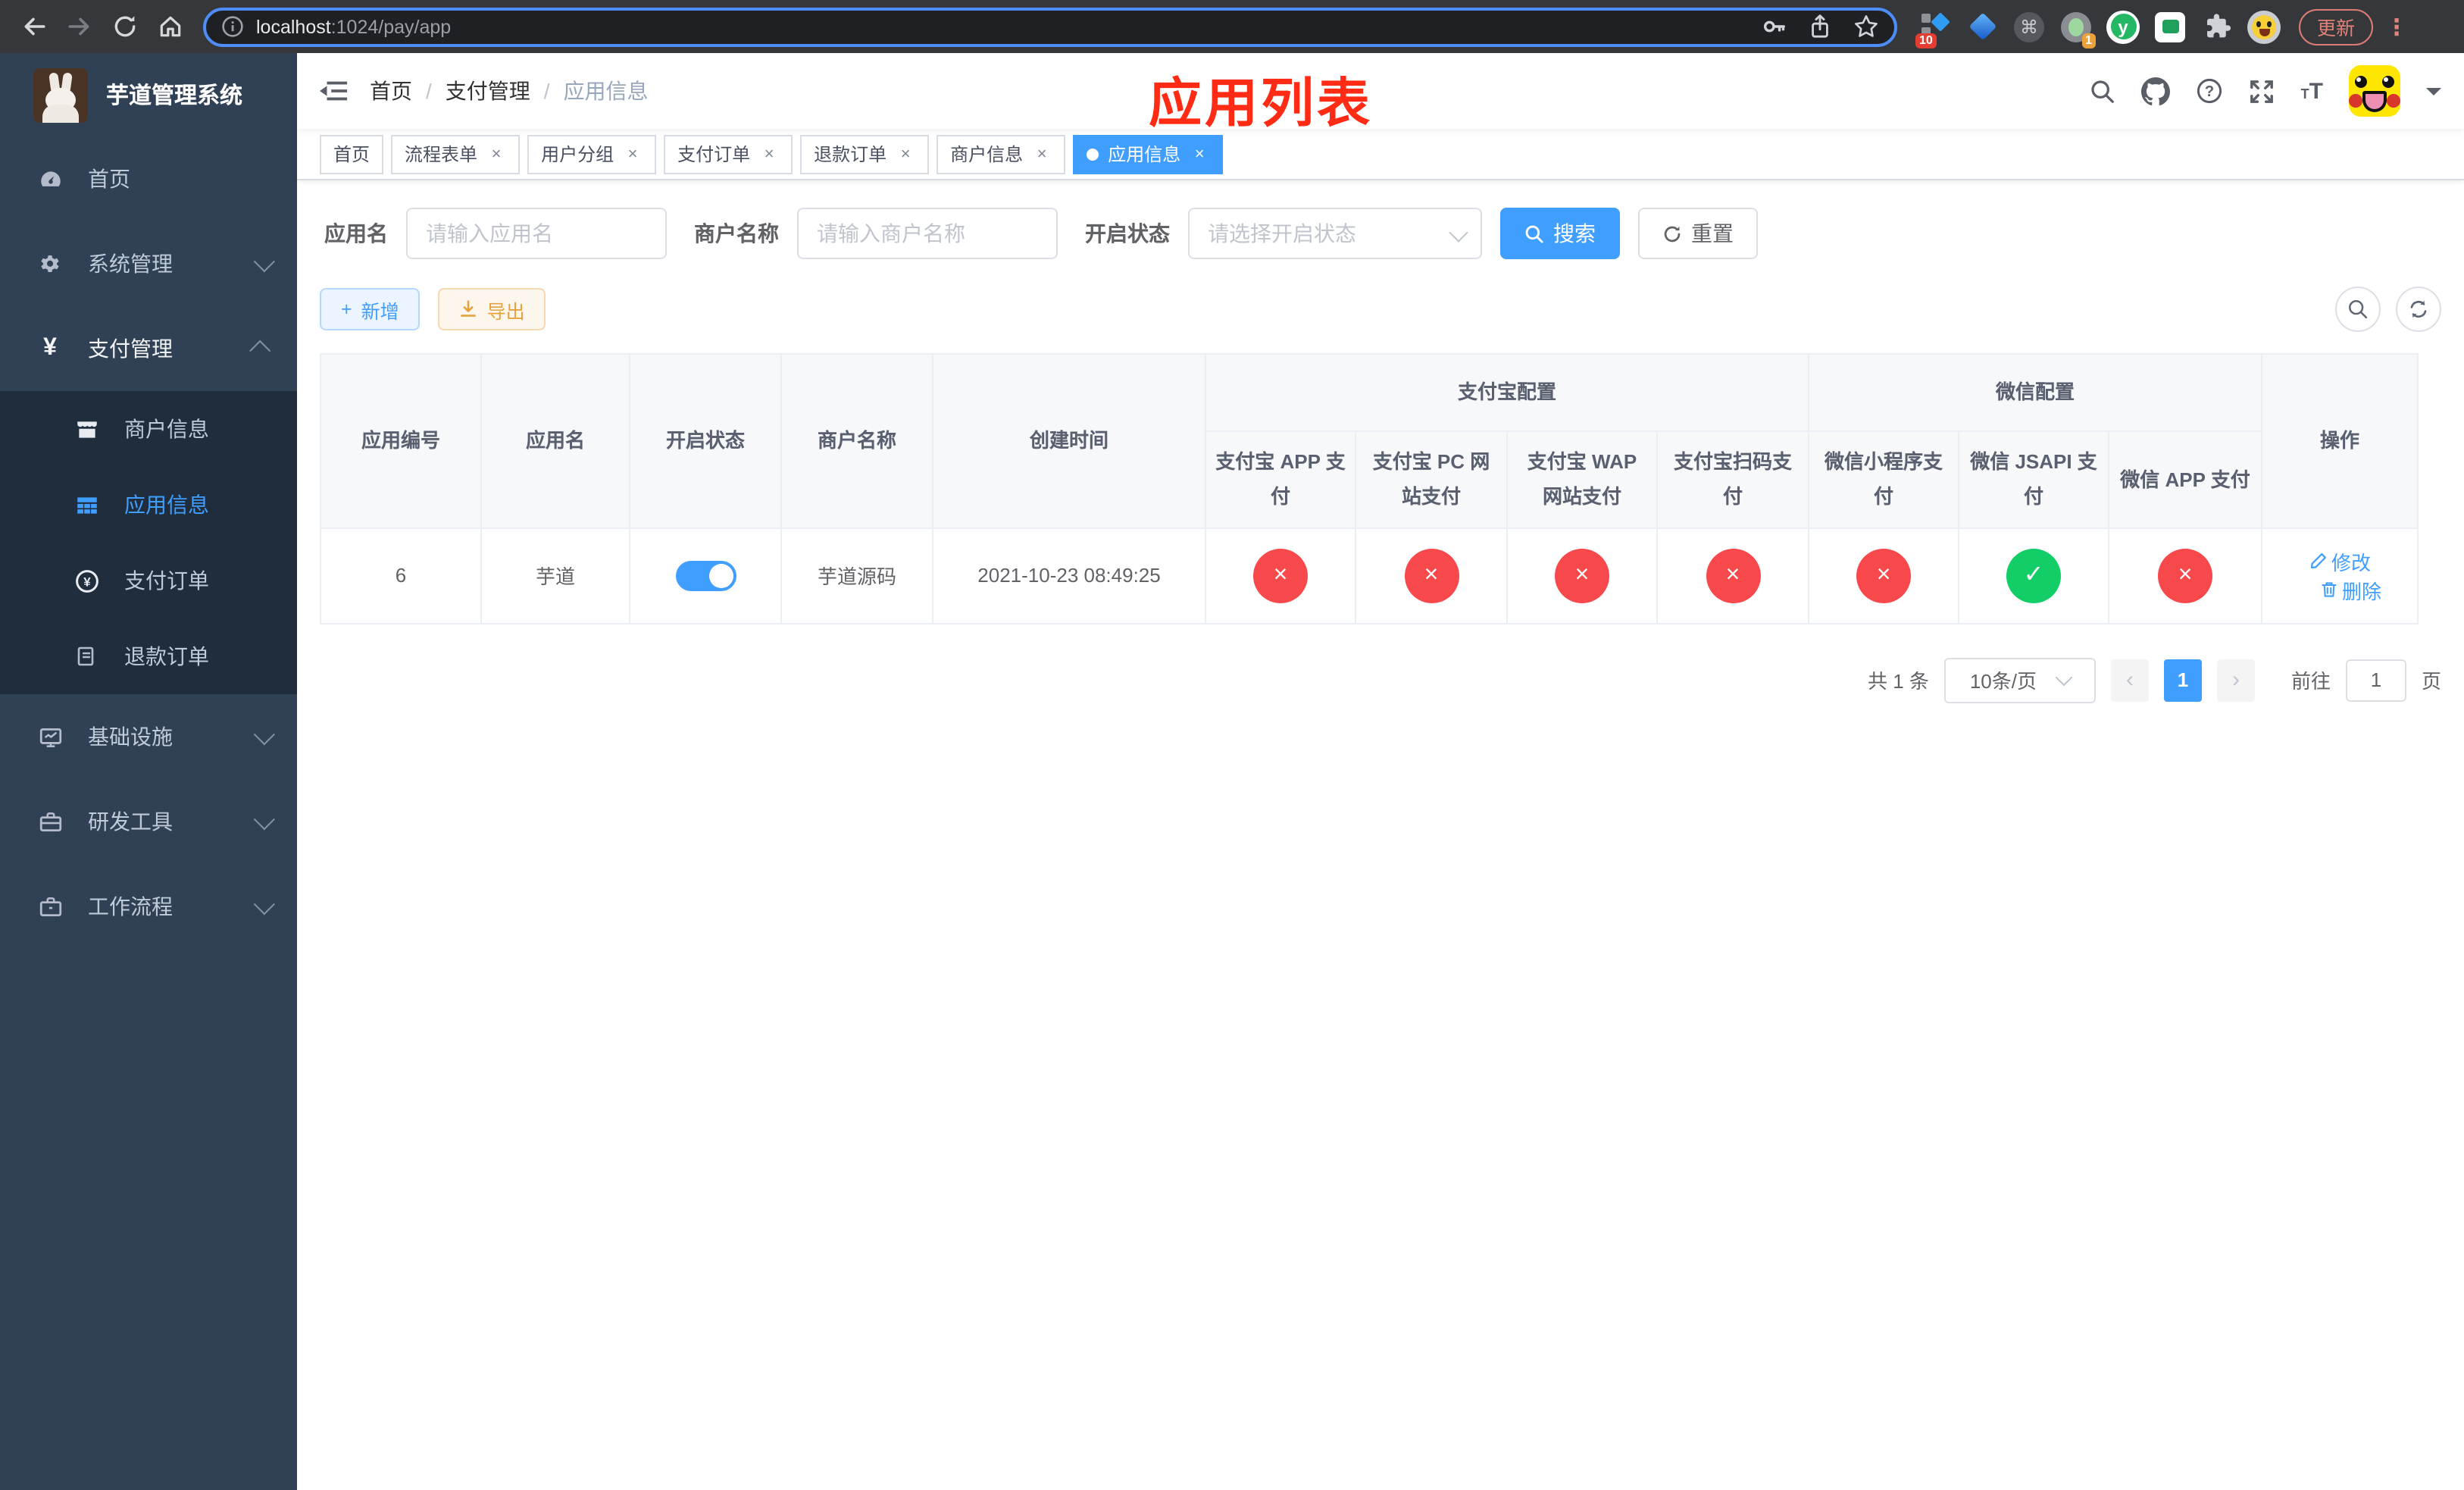  What do you see at coordinates (148, 178) in the screenshot?
I see `sidebar-item-home: 首页` at bounding box center [148, 178].